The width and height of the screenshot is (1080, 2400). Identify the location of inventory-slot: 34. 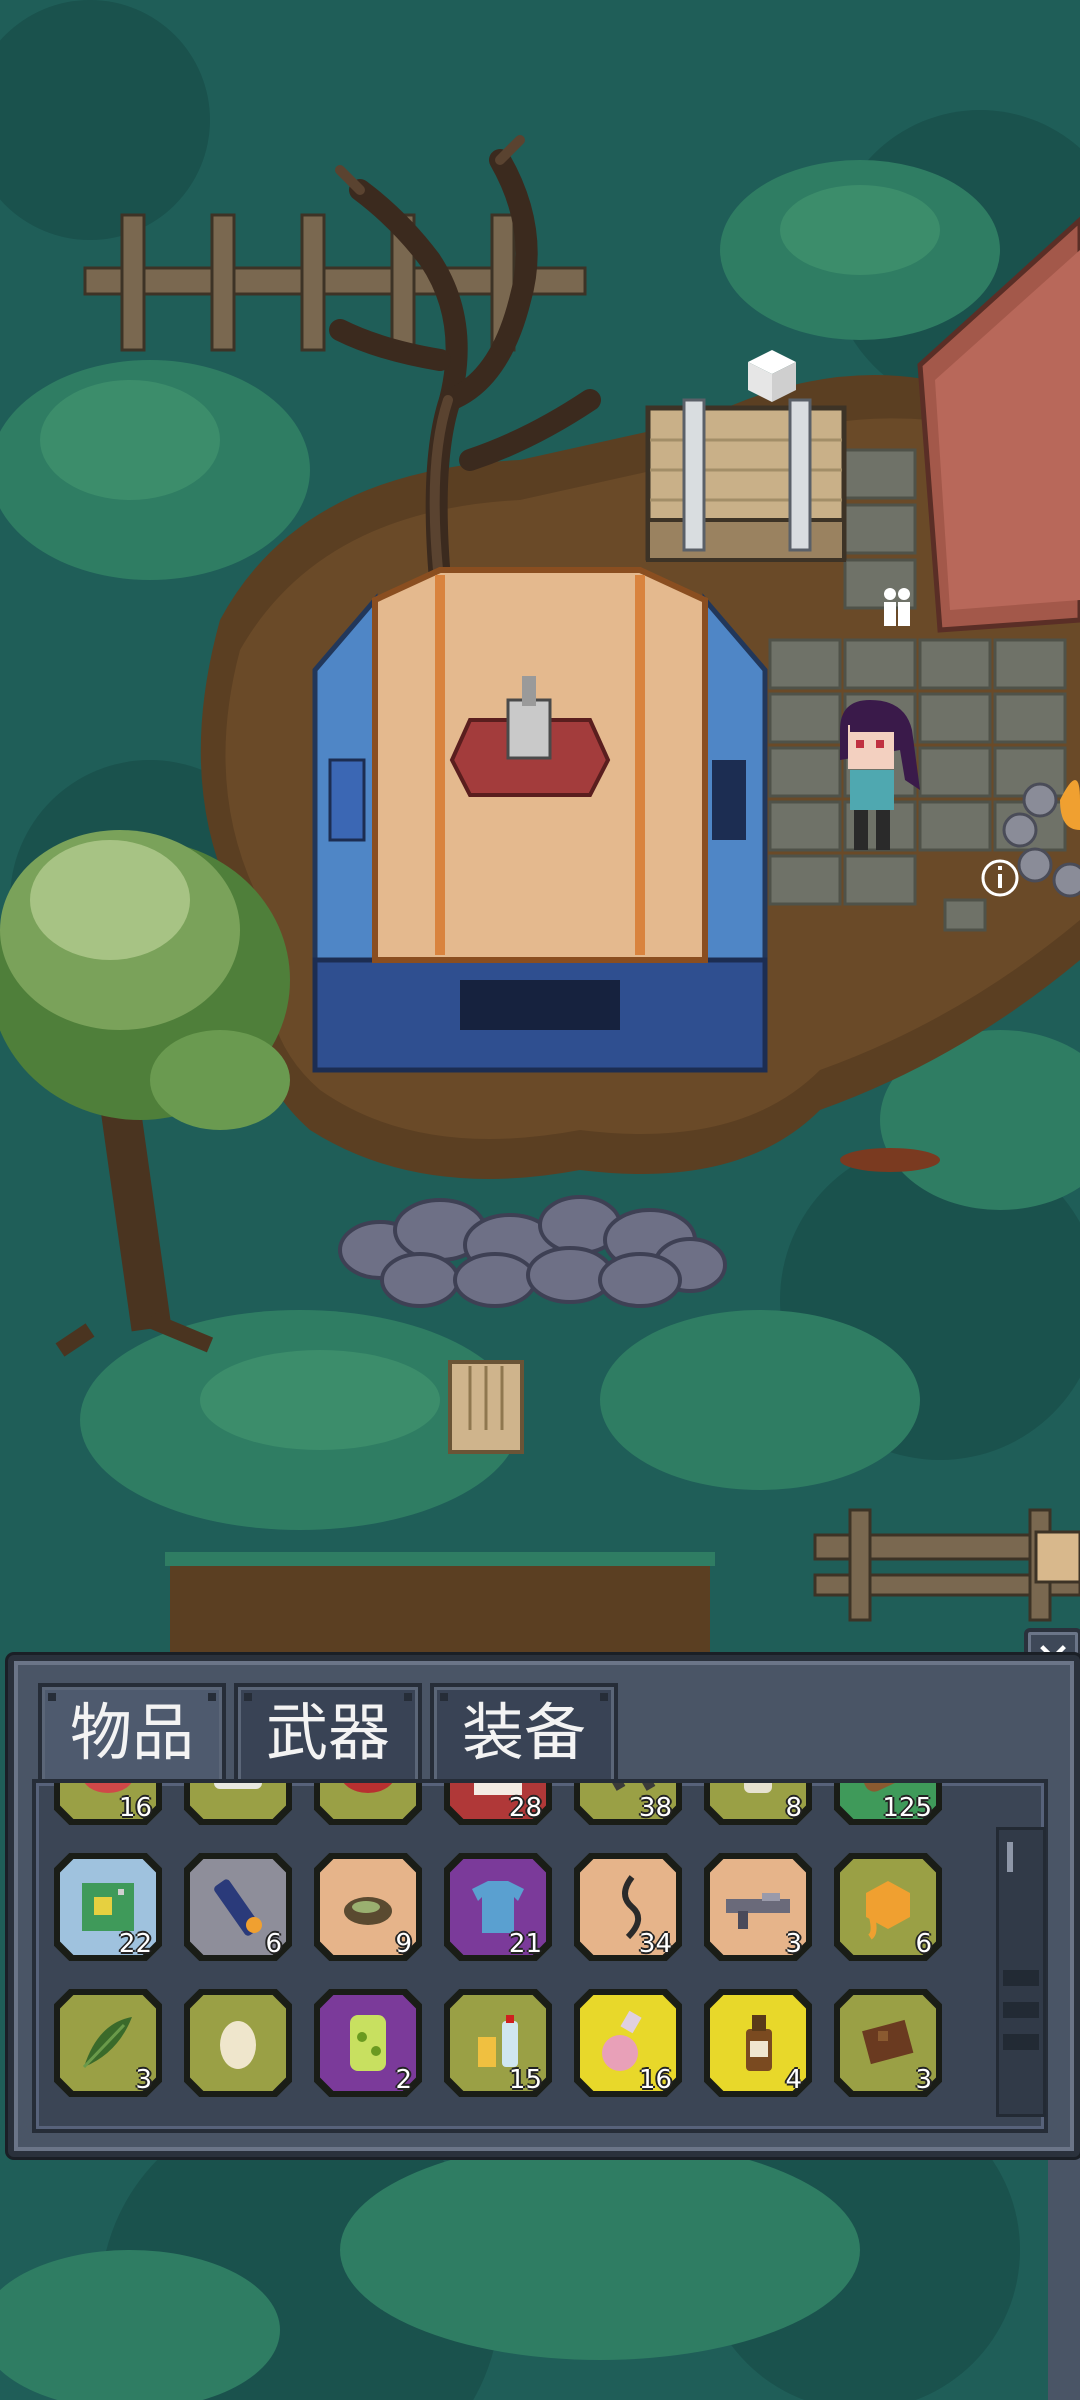
(628, 1907).